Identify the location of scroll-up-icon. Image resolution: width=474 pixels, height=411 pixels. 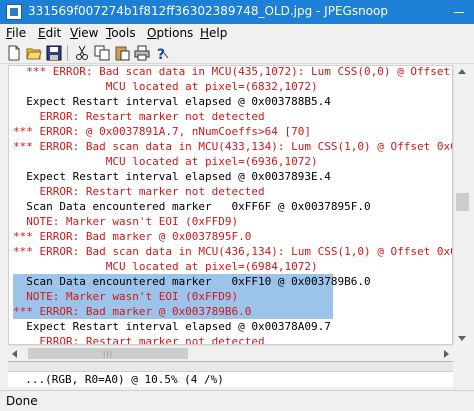
(462, 71).